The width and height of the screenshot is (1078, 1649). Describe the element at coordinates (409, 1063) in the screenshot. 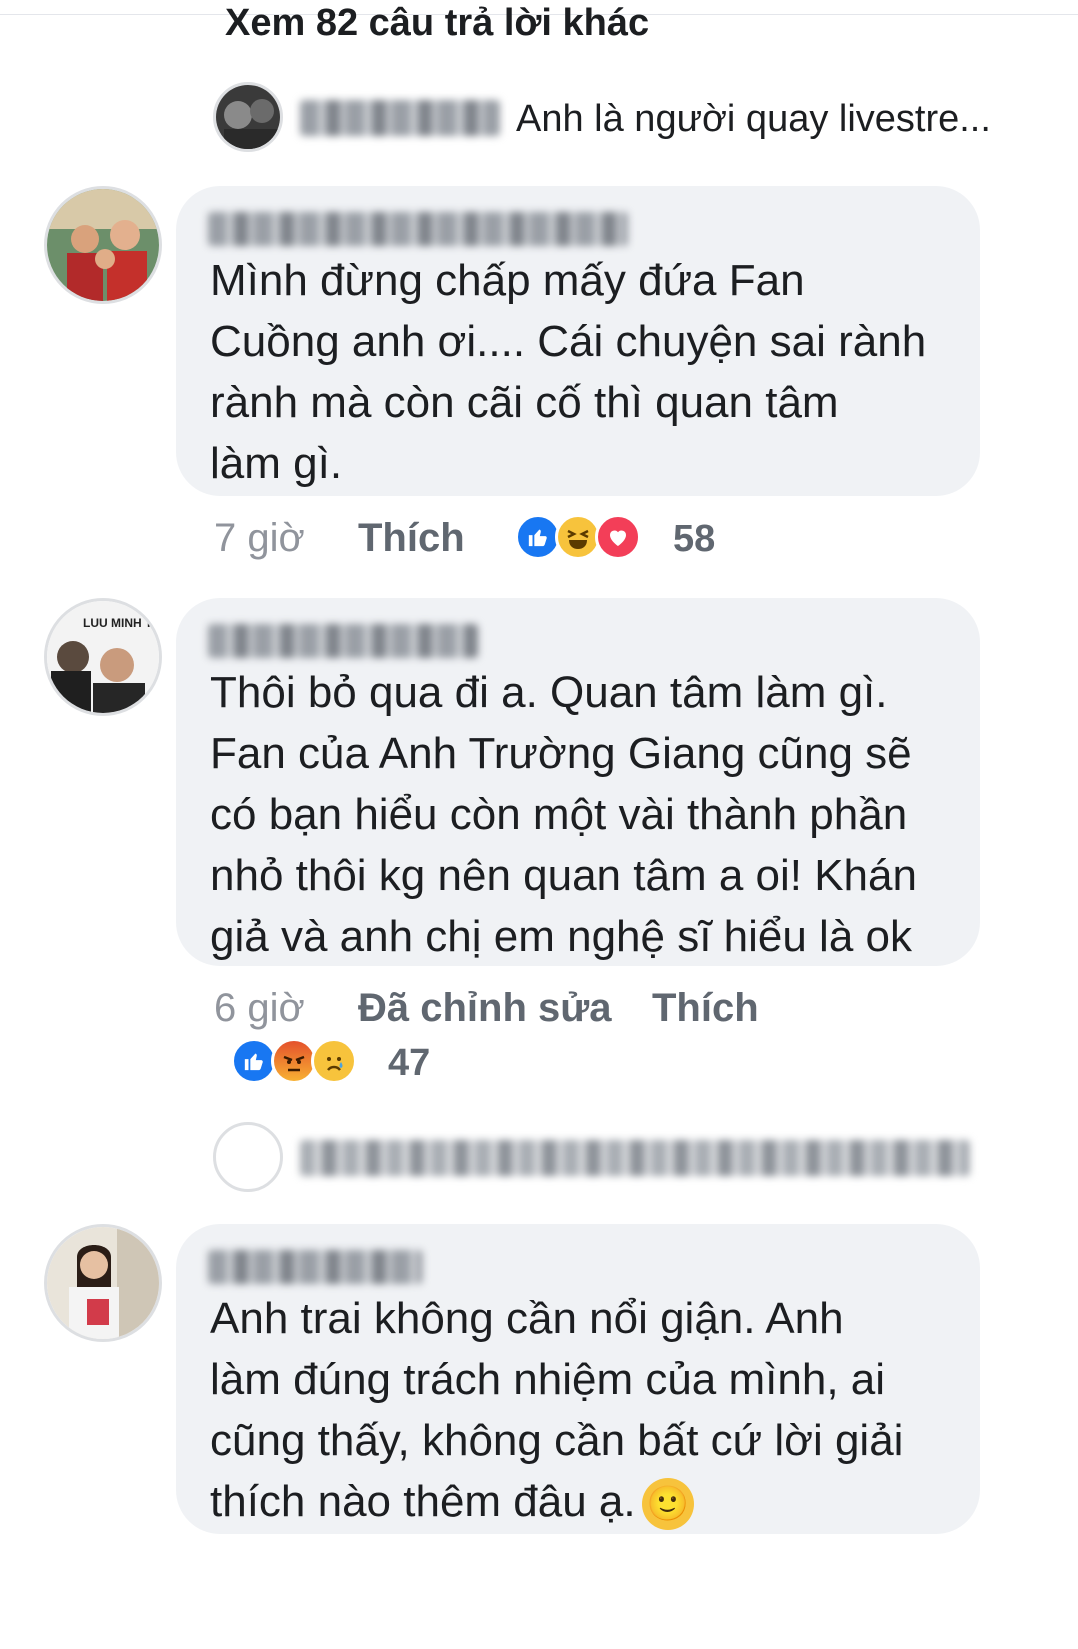

I see `reaction-count: 47` at that location.